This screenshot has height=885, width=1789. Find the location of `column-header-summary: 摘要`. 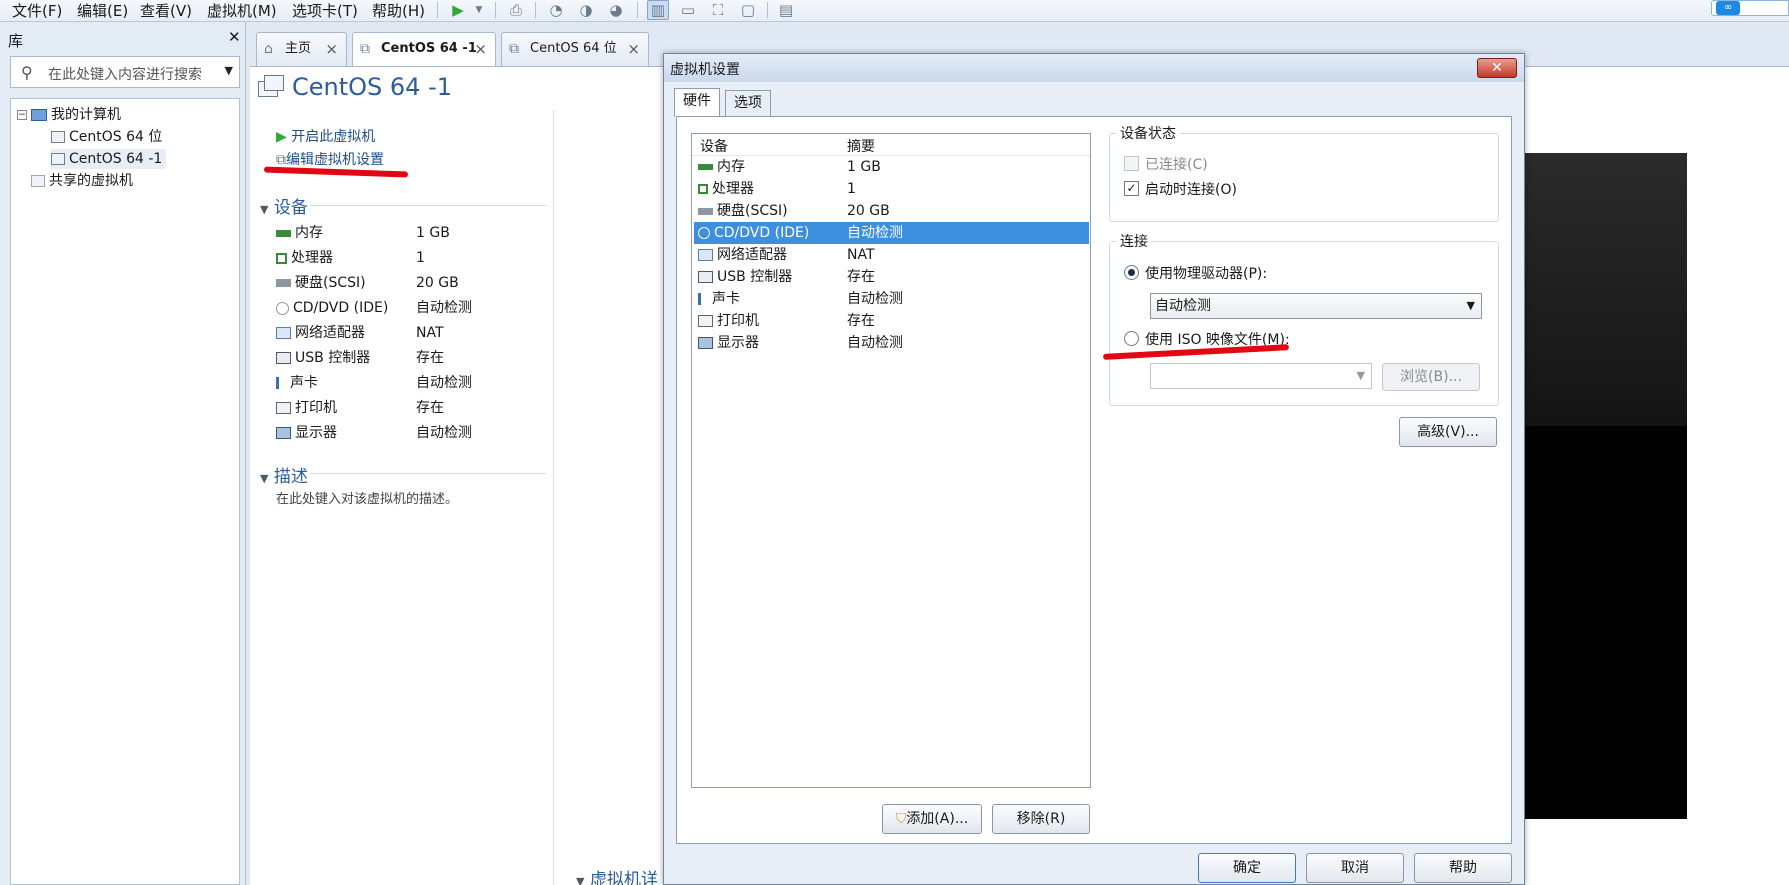

column-header-summary: 摘要 is located at coordinates (861, 146).